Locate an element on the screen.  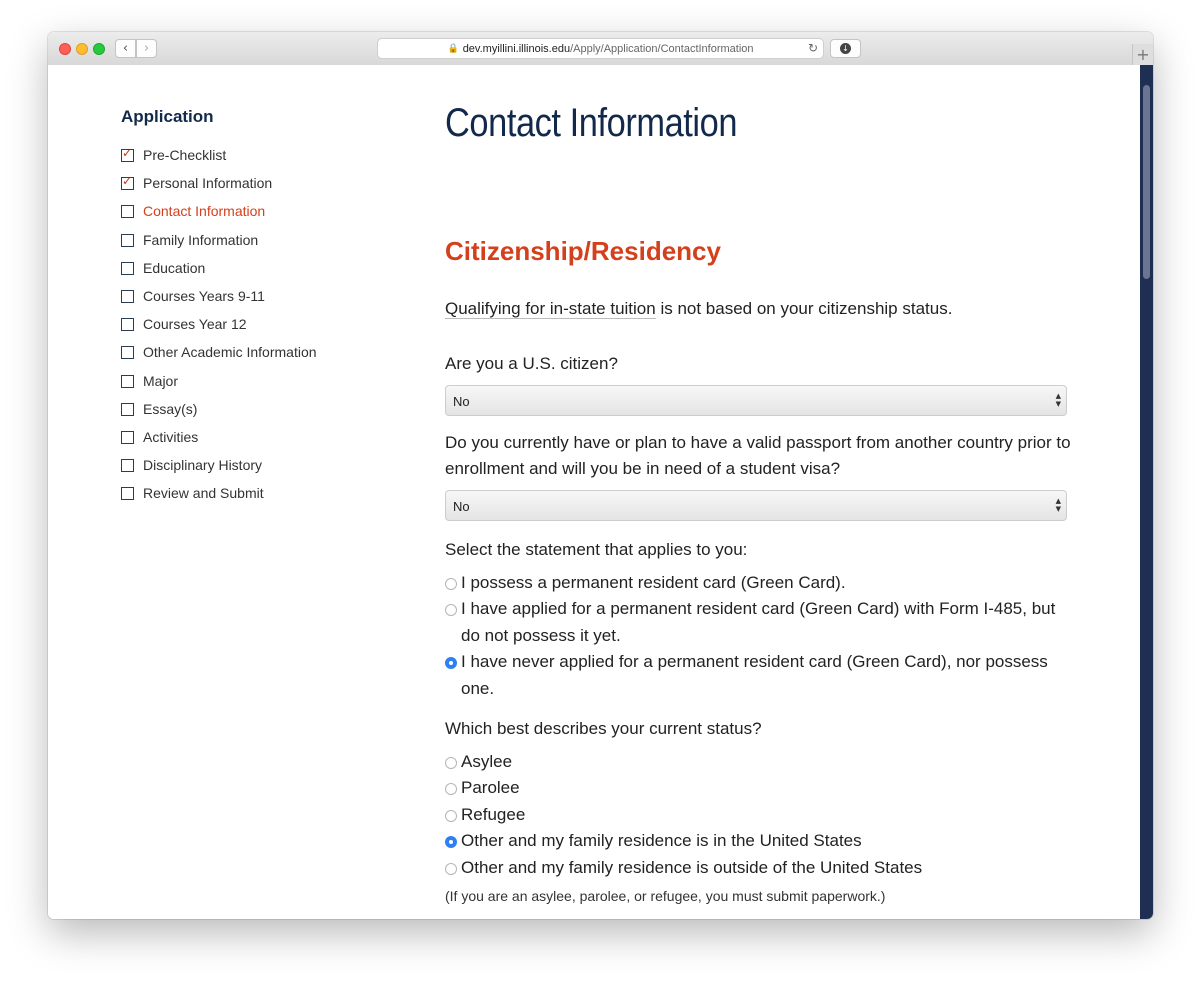
sidebar-step: Courses Years 9-11 is located at coordinates (219, 302).